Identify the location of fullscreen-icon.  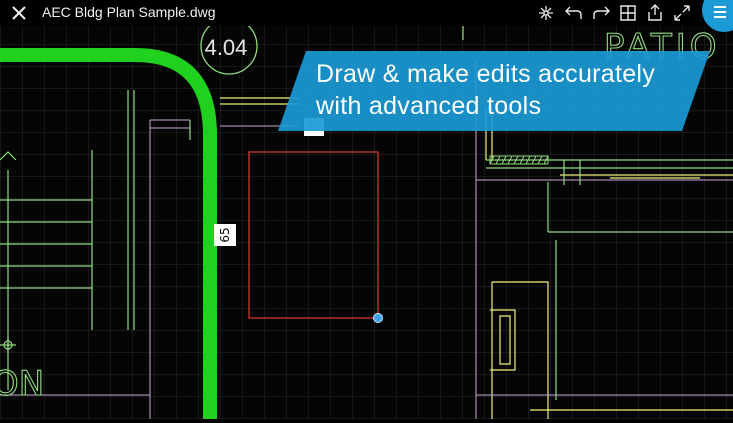
(682, 13).